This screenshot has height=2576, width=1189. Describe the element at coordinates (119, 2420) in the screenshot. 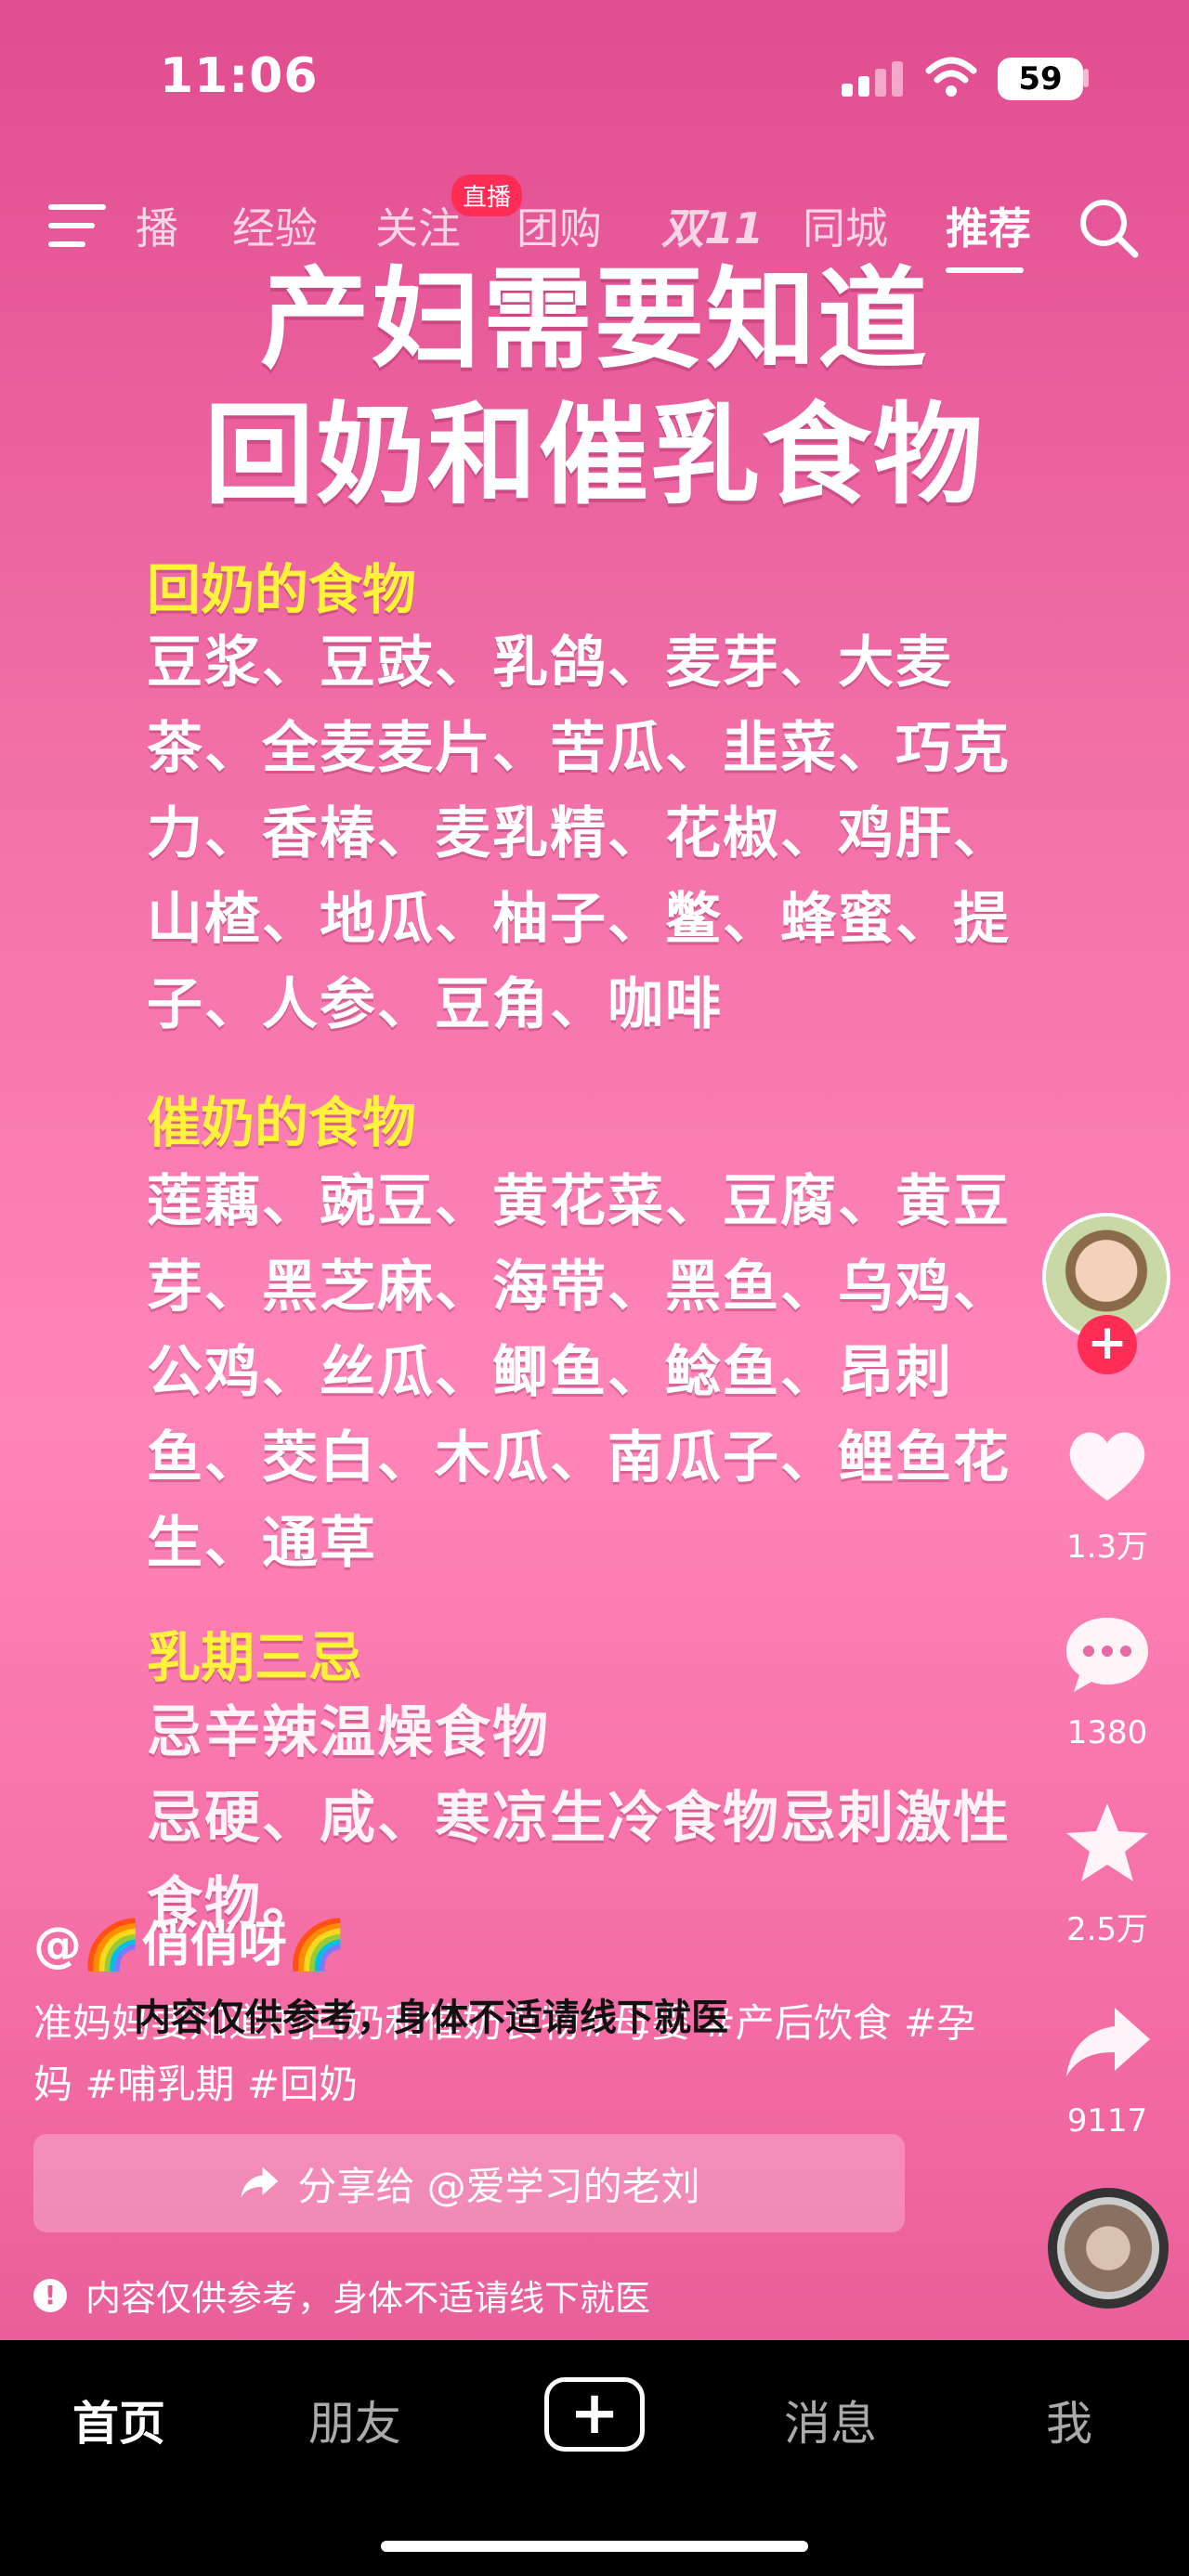

I see `nav-home: 首页` at that location.